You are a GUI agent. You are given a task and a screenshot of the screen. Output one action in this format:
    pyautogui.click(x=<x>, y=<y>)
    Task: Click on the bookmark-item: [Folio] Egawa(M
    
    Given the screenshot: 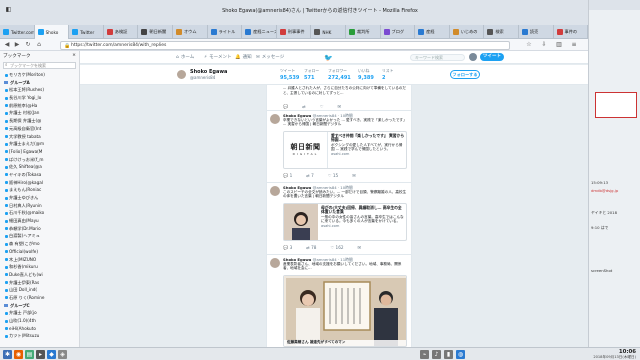 What is the action you would take?
    pyautogui.click(x=39, y=152)
    